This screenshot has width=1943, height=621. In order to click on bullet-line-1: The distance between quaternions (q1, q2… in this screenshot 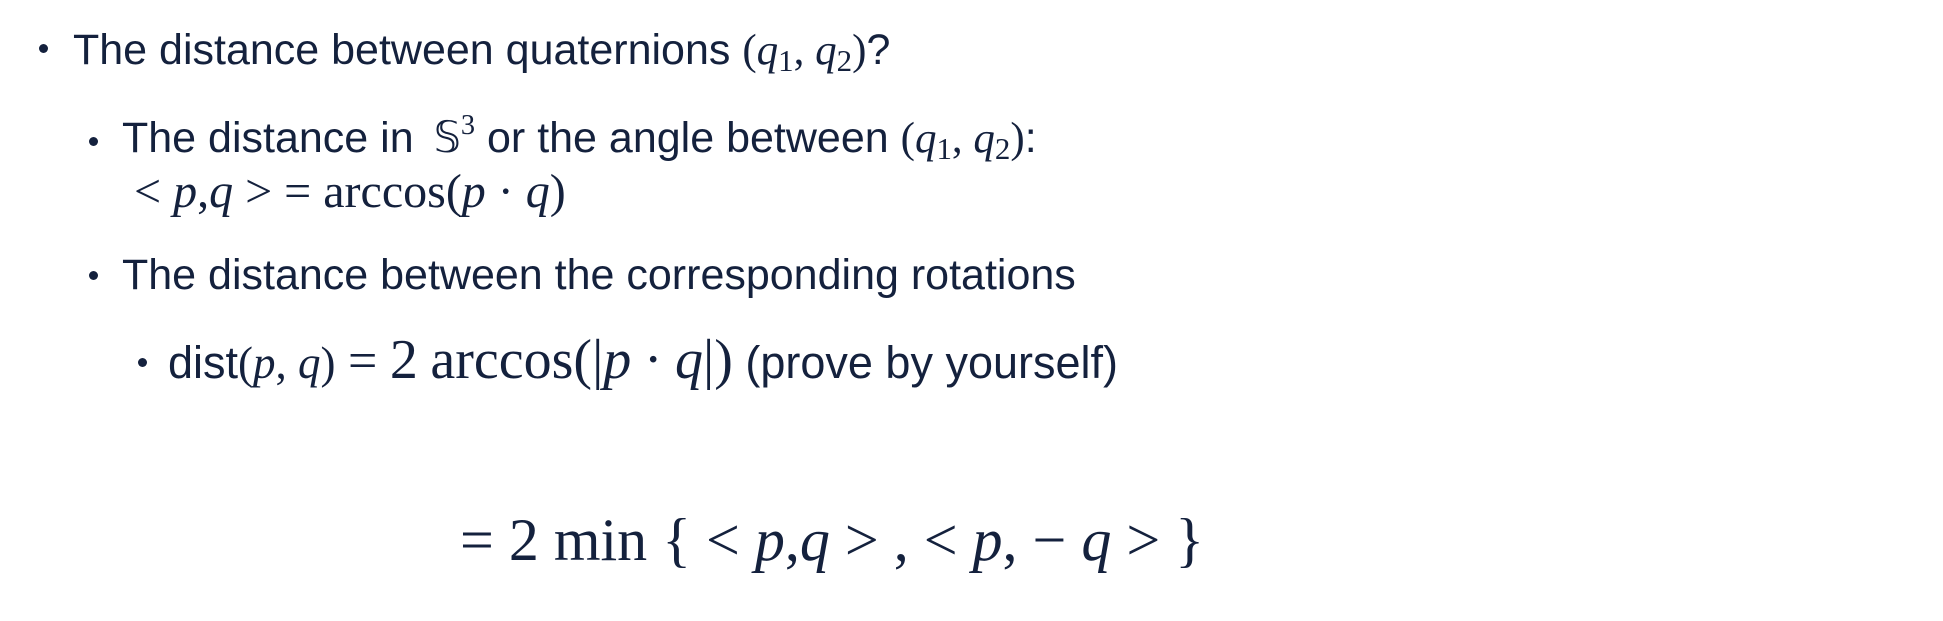, I will do `click(482, 52)`.